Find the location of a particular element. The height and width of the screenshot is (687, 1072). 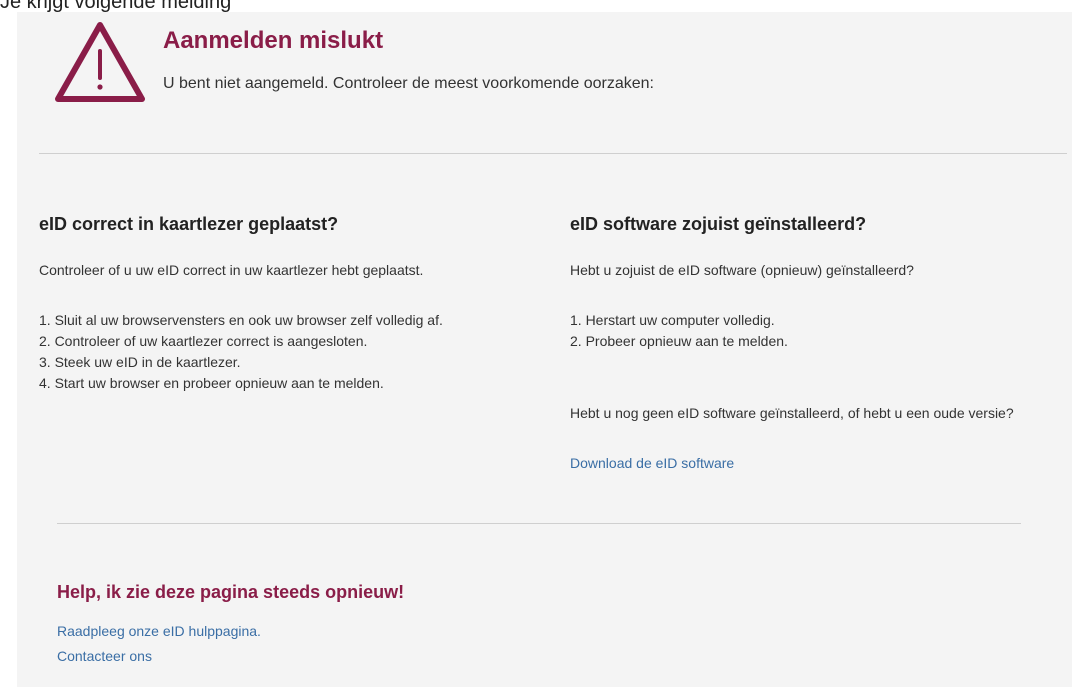

help-page-link: Raadpleeg onze eID hulppagina. is located at coordinates (159, 631).